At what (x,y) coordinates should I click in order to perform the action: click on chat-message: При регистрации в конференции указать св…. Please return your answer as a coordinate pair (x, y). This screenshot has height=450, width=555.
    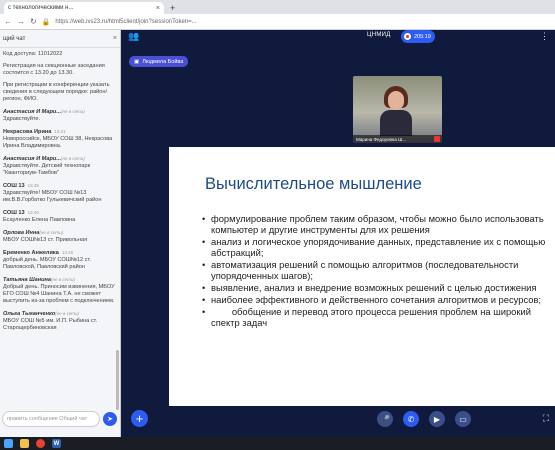
    Looking at the image, I should click on (60, 92).